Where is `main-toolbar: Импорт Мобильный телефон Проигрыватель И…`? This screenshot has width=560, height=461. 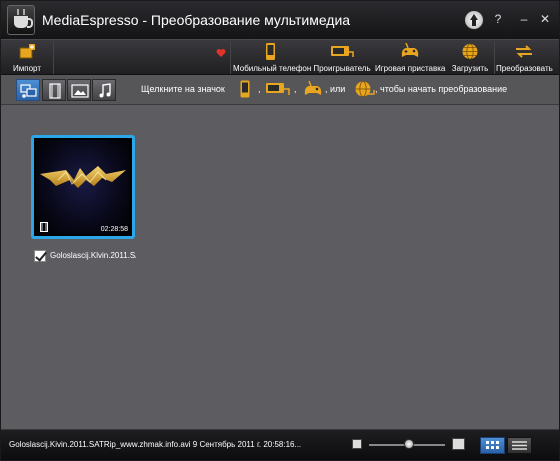
main-toolbar: Импорт Мобильный телефон Проигрыватель И… is located at coordinates (280, 57).